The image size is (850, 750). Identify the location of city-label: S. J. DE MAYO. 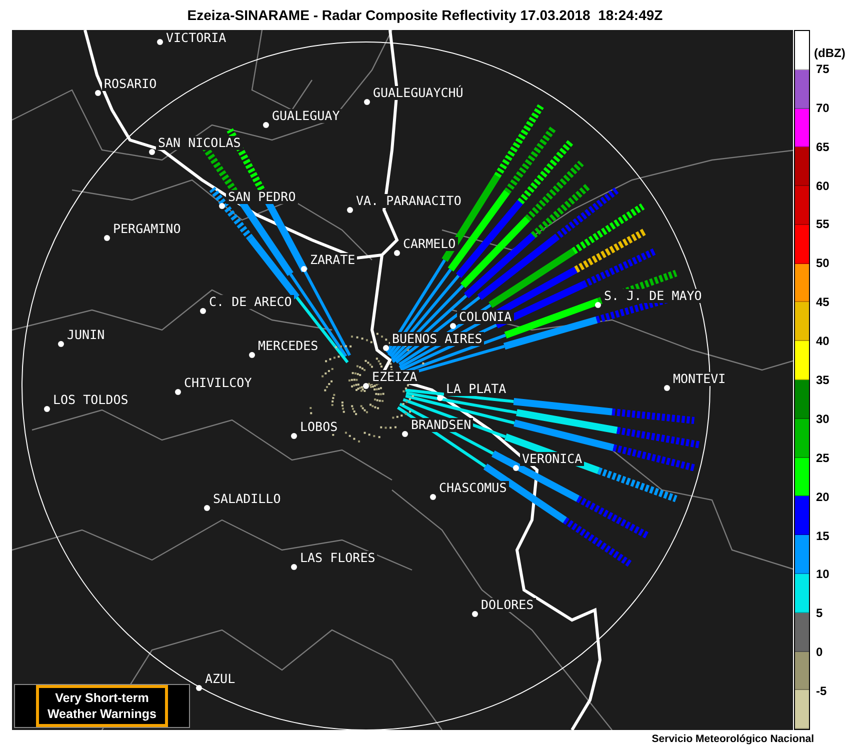
(653, 296).